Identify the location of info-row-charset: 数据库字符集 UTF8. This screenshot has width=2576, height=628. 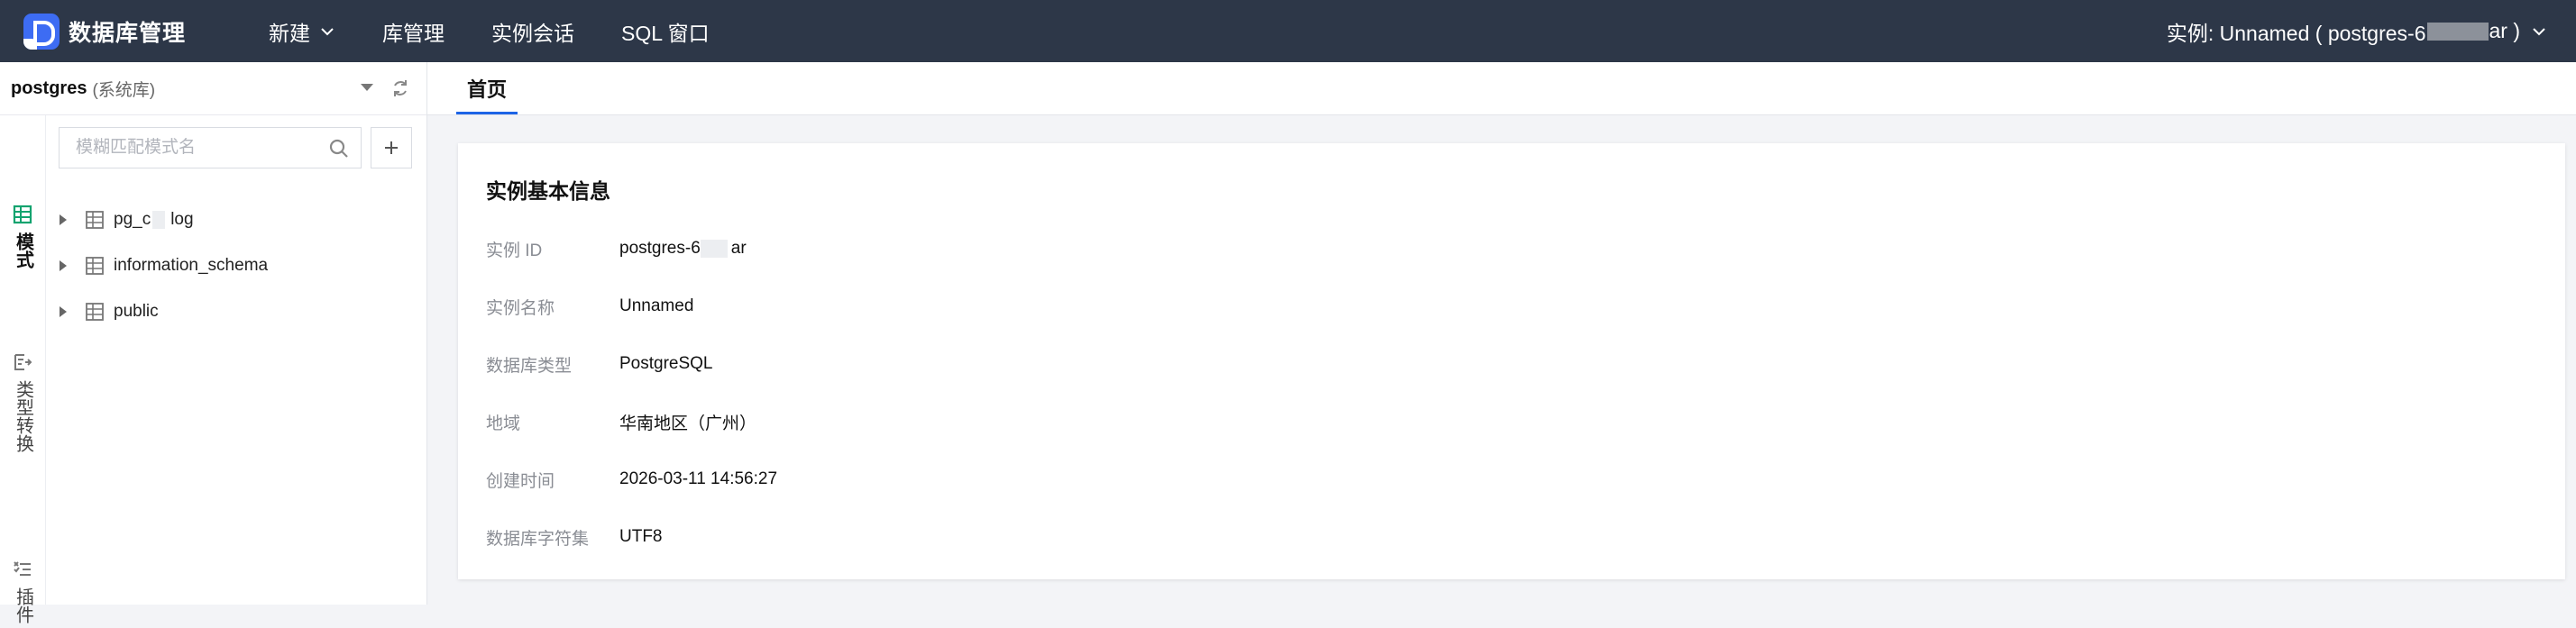
(574, 537).